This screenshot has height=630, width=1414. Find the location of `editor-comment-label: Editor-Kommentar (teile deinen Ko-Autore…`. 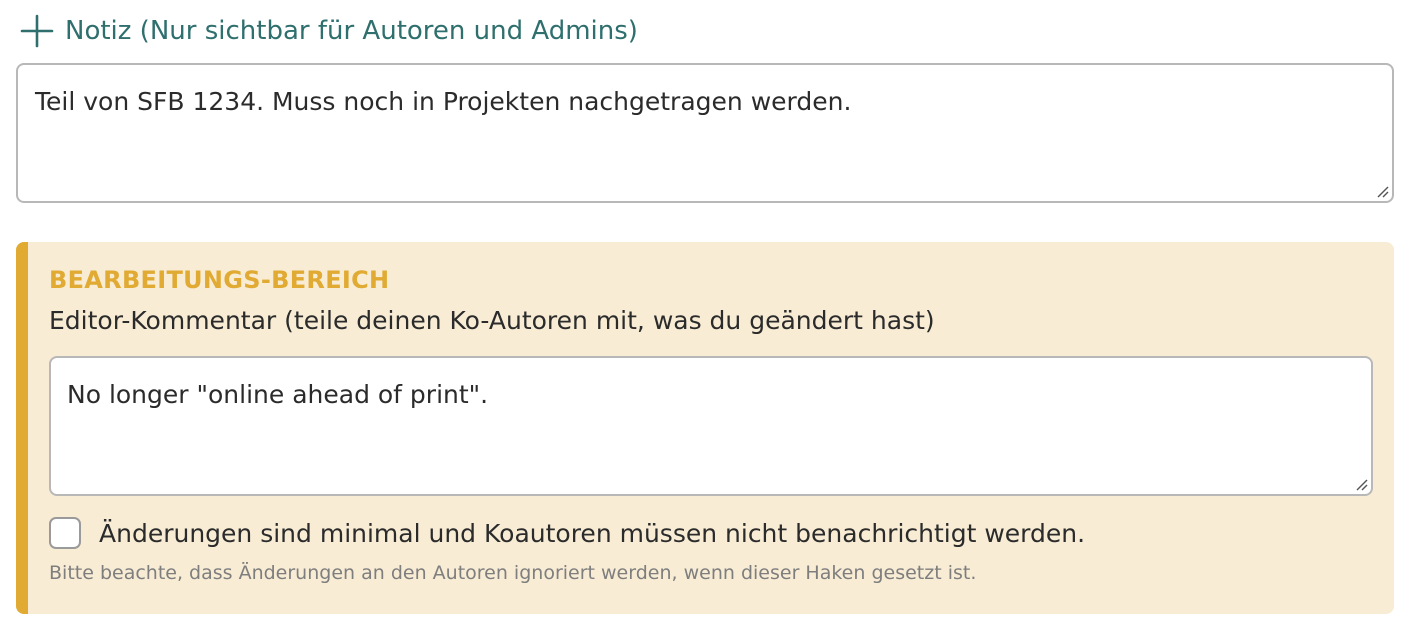

editor-comment-label: Editor-Kommentar (teile deinen Ko-Autore… is located at coordinates (492, 320).